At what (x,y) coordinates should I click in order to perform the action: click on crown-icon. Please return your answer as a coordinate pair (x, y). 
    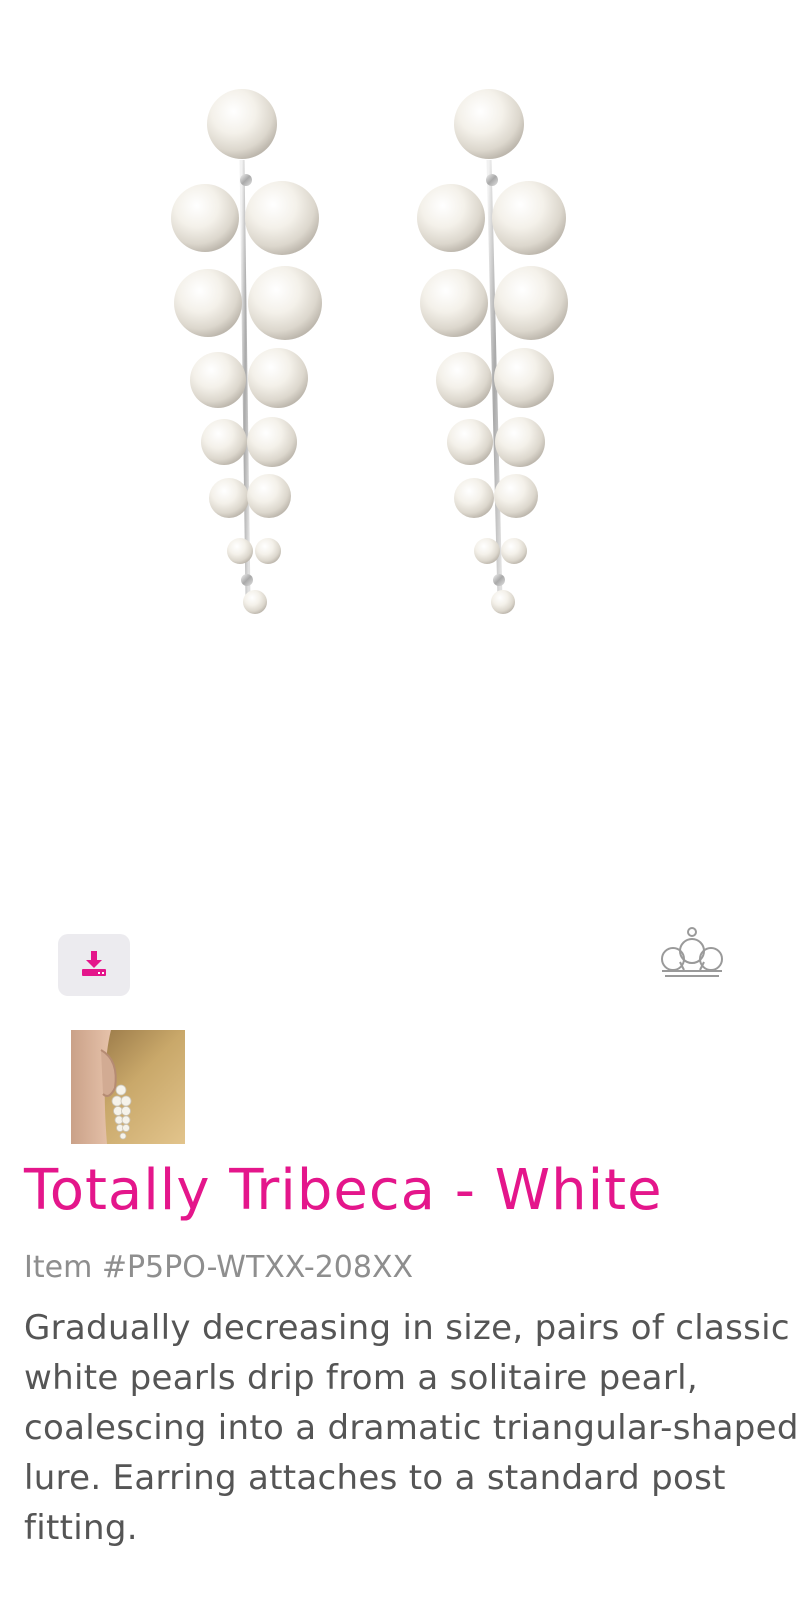
    Looking at the image, I should click on (692, 952).